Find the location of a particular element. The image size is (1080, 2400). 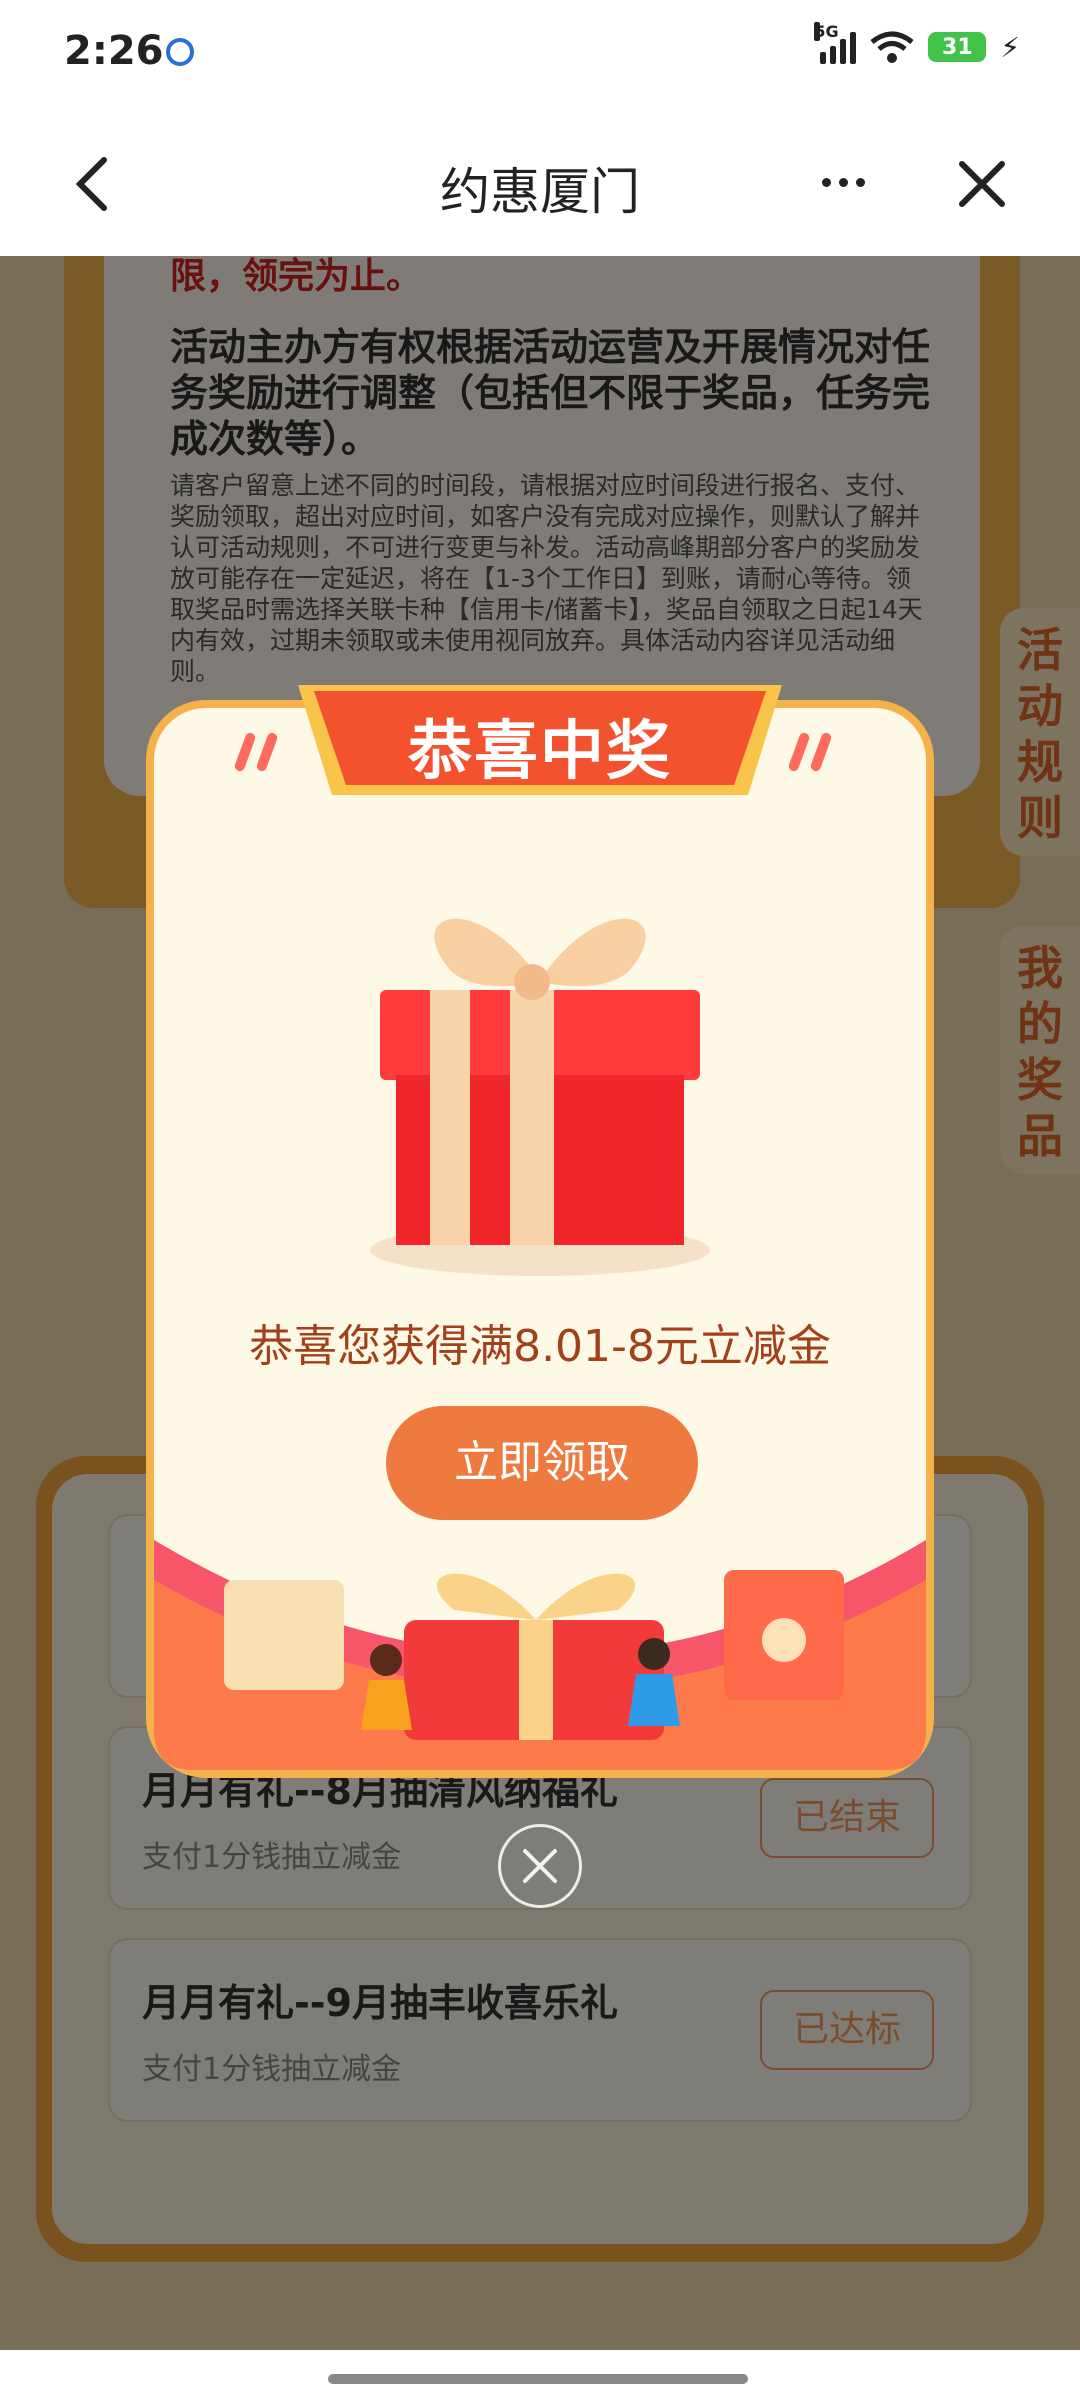

battery-icon: 31 is located at coordinates (957, 47).